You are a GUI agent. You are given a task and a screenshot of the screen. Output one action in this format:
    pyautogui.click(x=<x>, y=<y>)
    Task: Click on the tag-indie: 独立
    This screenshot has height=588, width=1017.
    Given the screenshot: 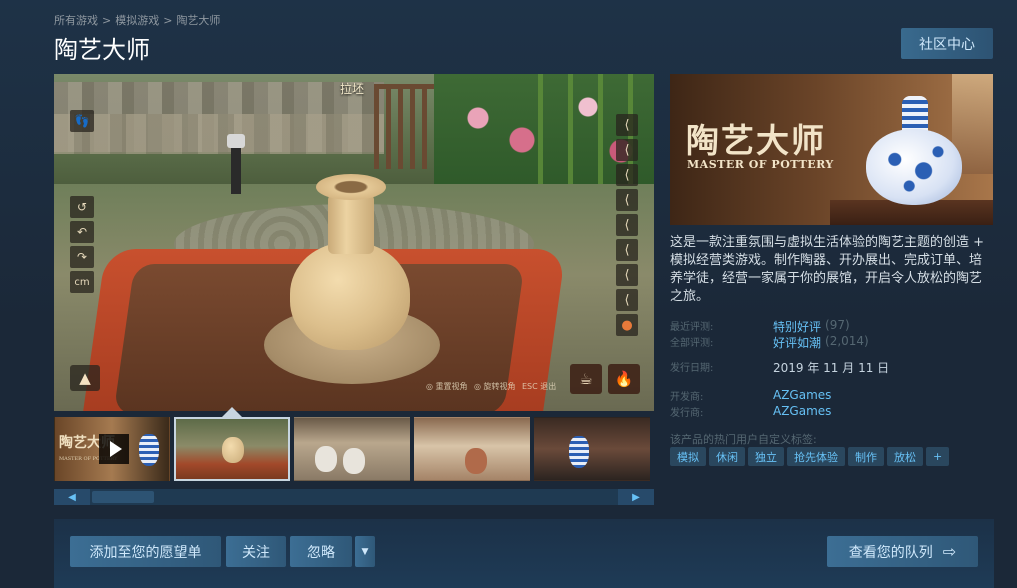 What is the action you would take?
    pyautogui.click(x=766, y=456)
    